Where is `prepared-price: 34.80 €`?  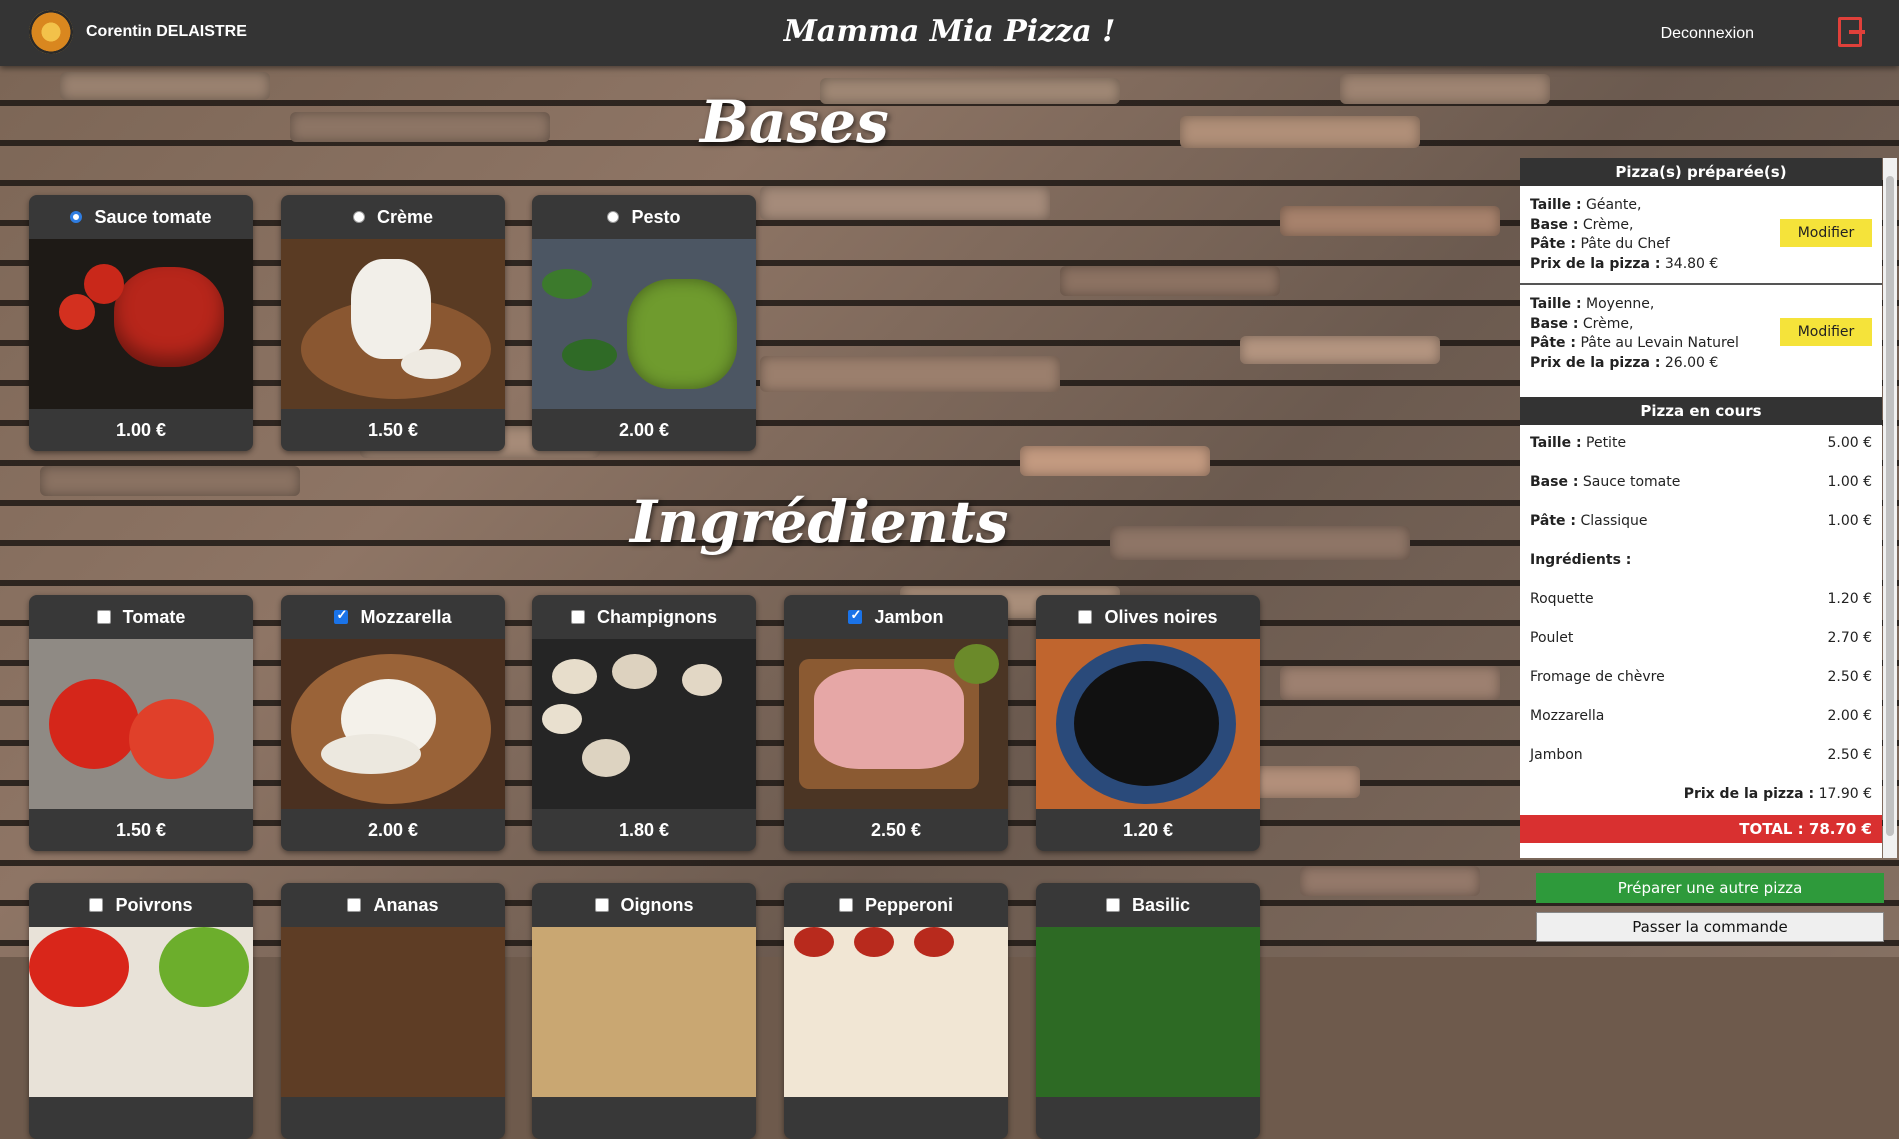
prepared-price: 34.80 € is located at coordinates (1691, 263).